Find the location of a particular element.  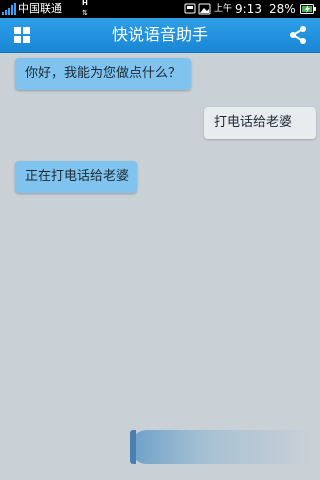

voice-input-handle is located at coordinates (133, 447).